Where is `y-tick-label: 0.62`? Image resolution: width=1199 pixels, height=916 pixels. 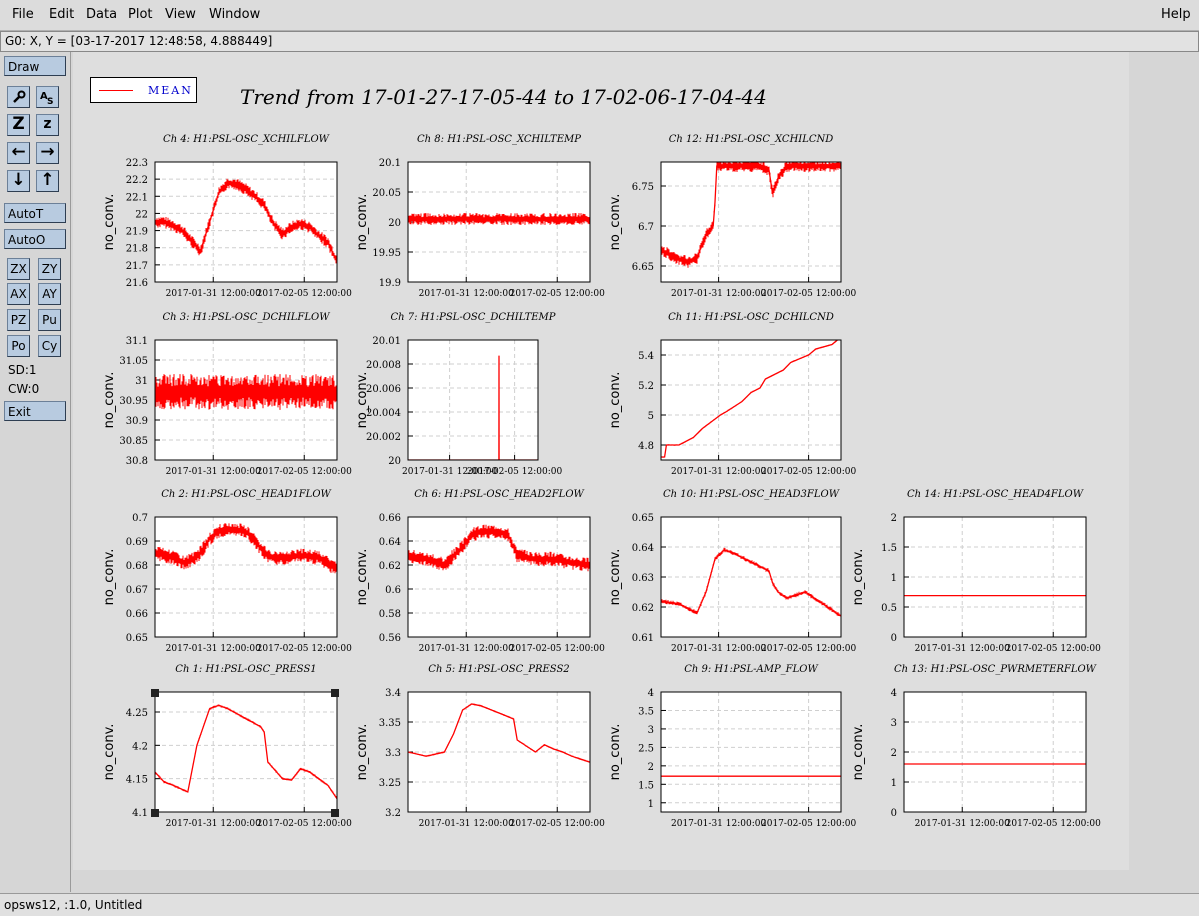 y-tick-label: 0.62 is located at coordinates (643, 608).